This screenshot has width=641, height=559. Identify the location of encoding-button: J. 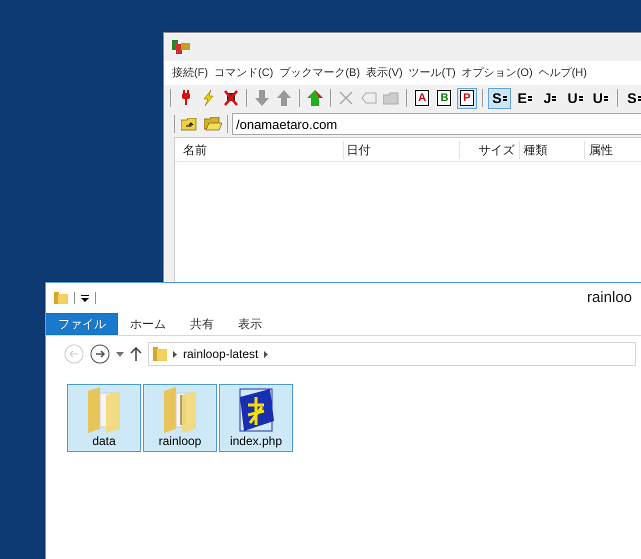
(550, 98).